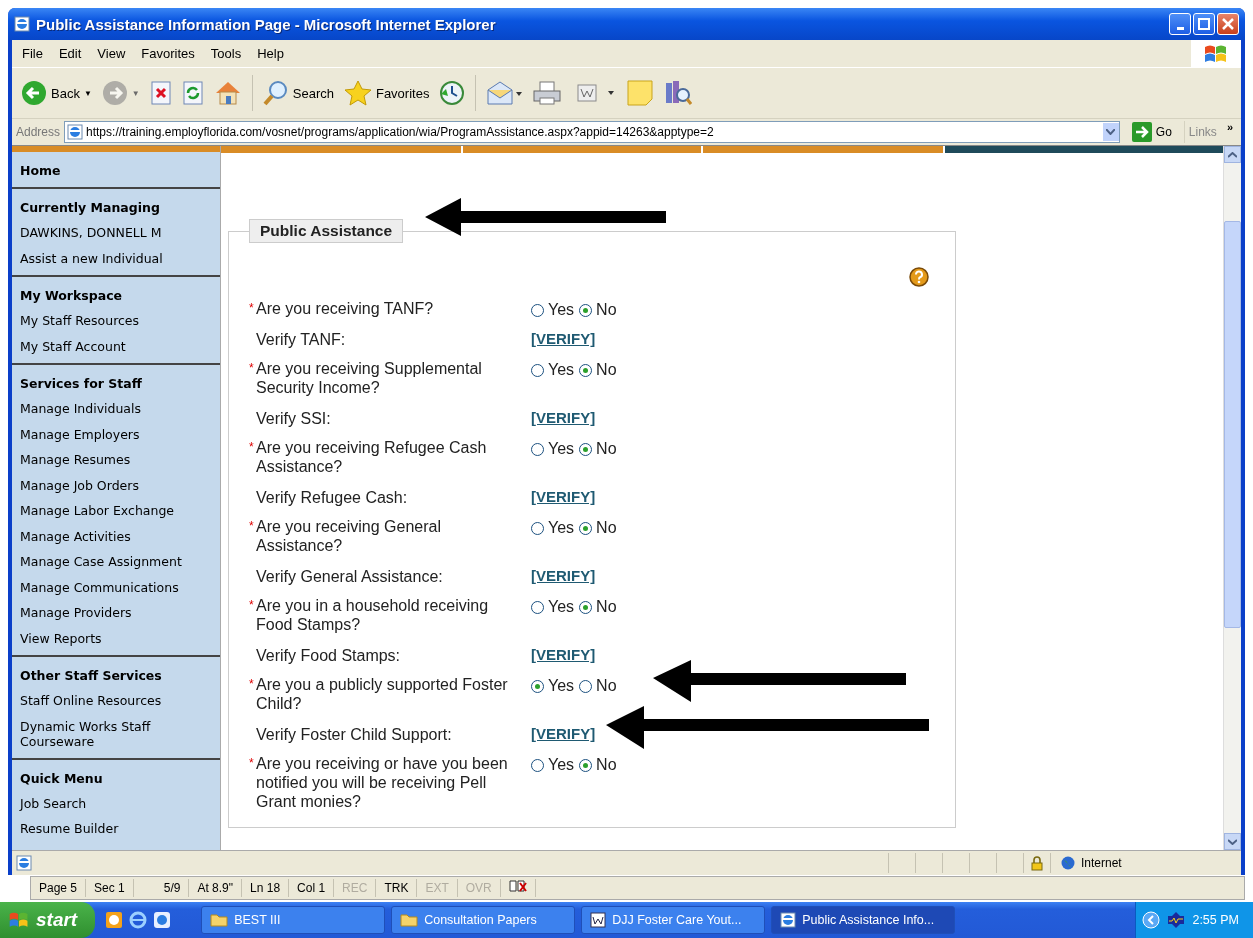 This screenshot has height=938, width=1253. What do you see at coordinates (116, 778) in the screenshot?
I see `sidebar-heading: Quick Menu` at bounding box center [116, 778].